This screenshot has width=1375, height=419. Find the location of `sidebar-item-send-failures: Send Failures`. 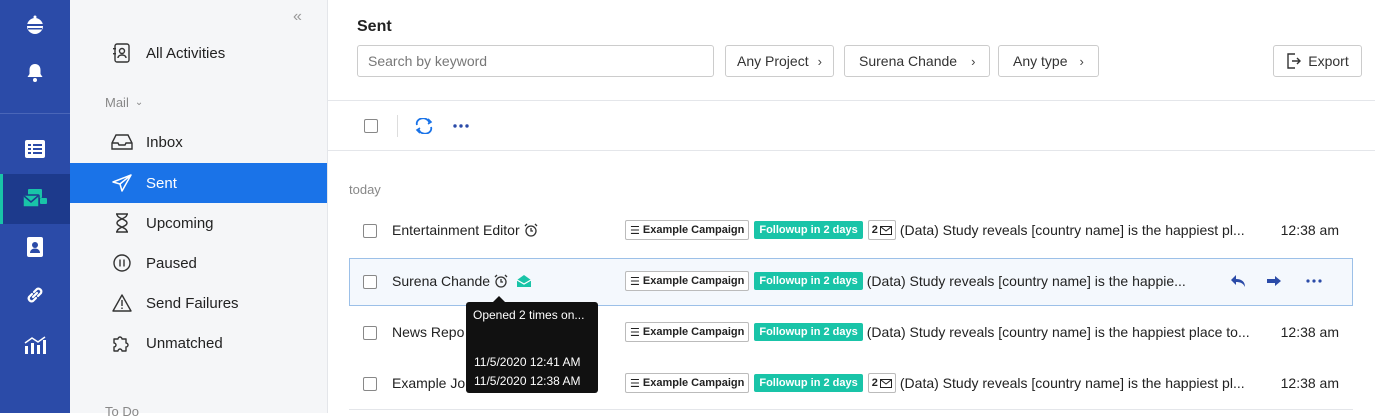

sidebar-item-send-failures: Send Failures is located at coordinates (198, 303).